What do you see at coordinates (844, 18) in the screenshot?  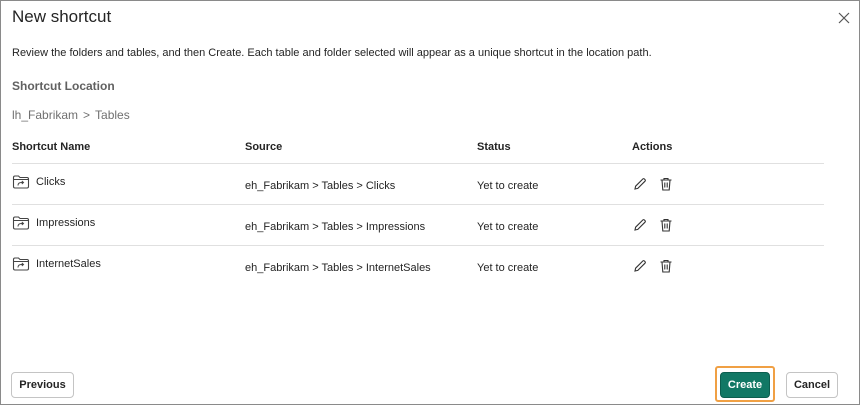 I see `close-icon` at bounding box center [844, 18].